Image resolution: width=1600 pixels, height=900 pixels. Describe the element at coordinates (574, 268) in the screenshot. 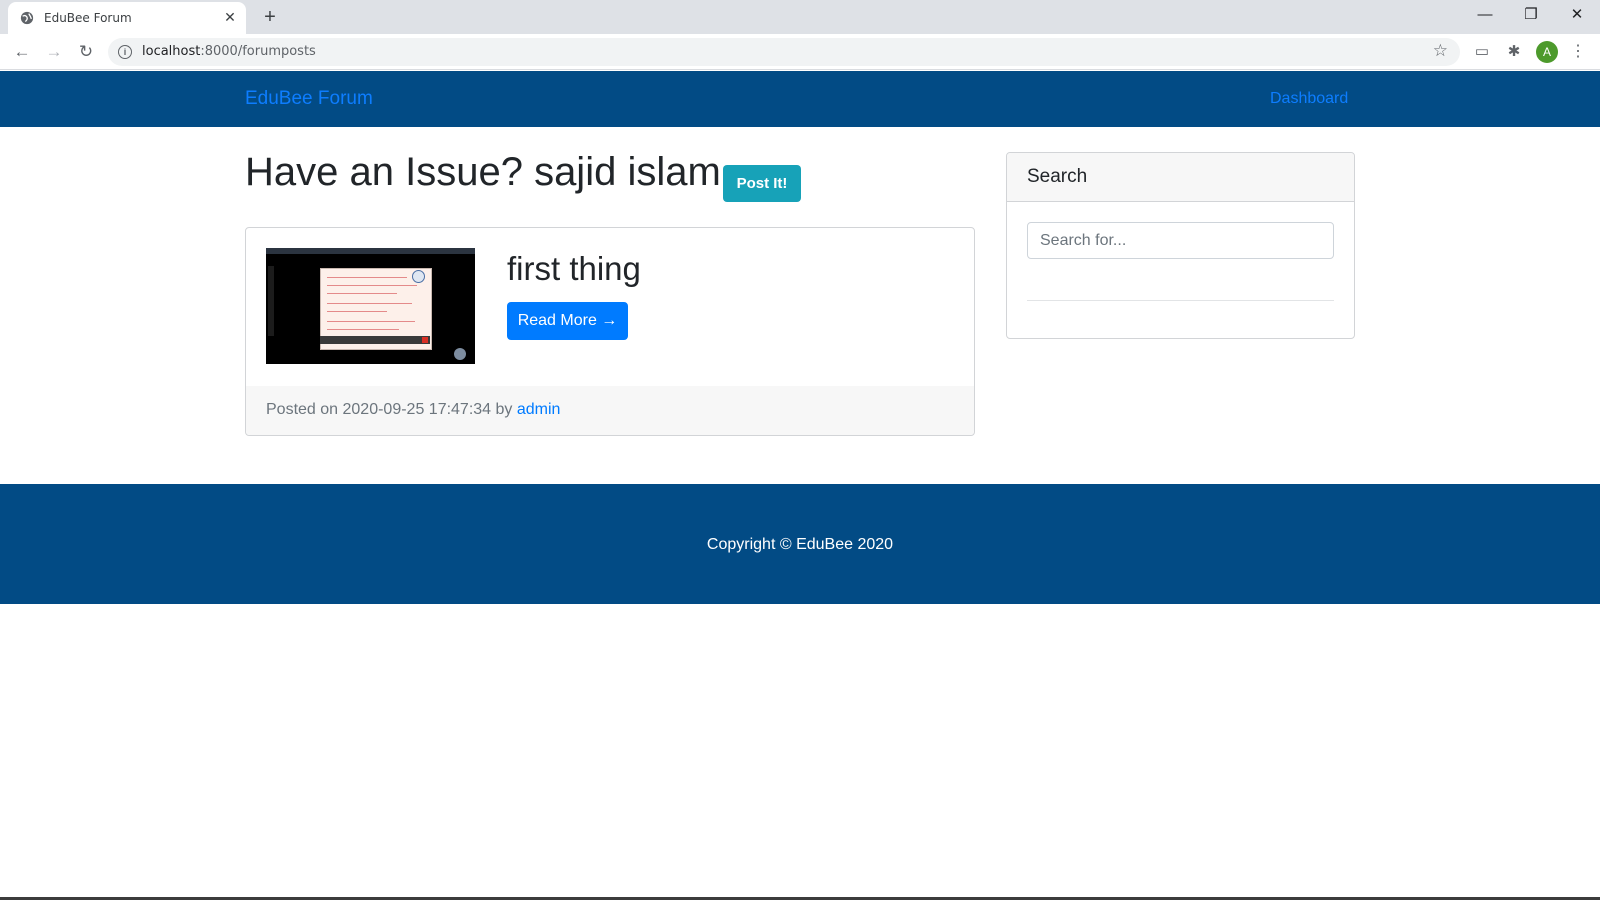

I see `post-title: first thing` at that location.